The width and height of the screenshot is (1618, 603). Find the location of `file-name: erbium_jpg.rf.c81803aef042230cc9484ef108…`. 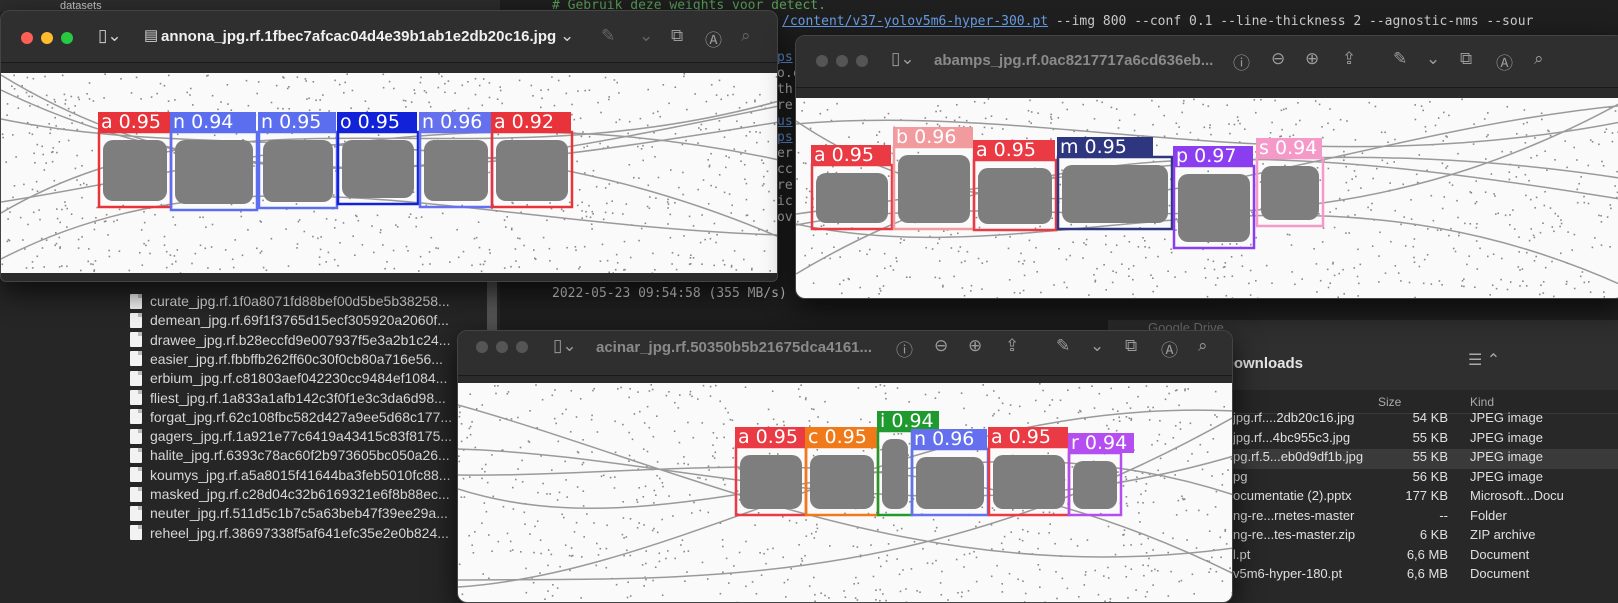

file-name: erbium_jpg.rf.c81803aef042230cc9484ef108… is located at coordinates (299, 378).